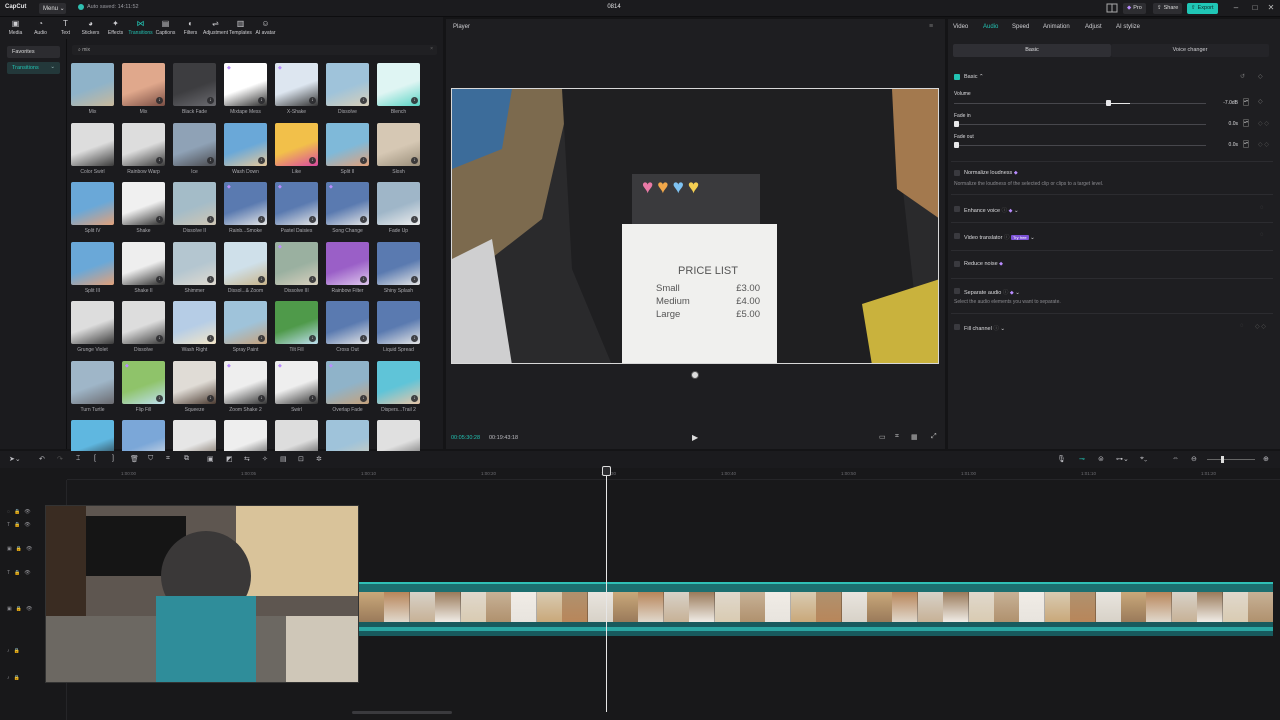 Image resolution: width=1280 pixels, height=720 pixels. Describe the element at coordinates (606, 471) in the screenshot. I see `playhead-handle` at that location.